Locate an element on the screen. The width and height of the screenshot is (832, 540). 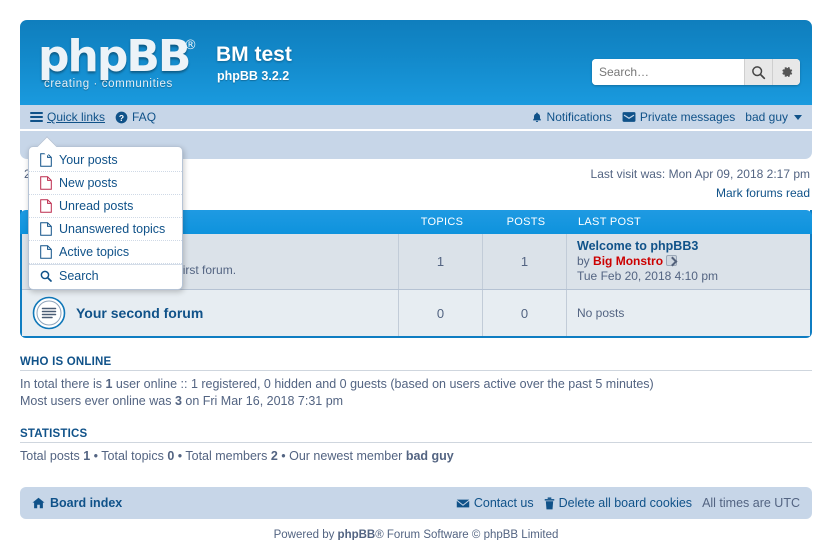
site-description: phpBB 3.2.2 is located at coordinates (253, 76).